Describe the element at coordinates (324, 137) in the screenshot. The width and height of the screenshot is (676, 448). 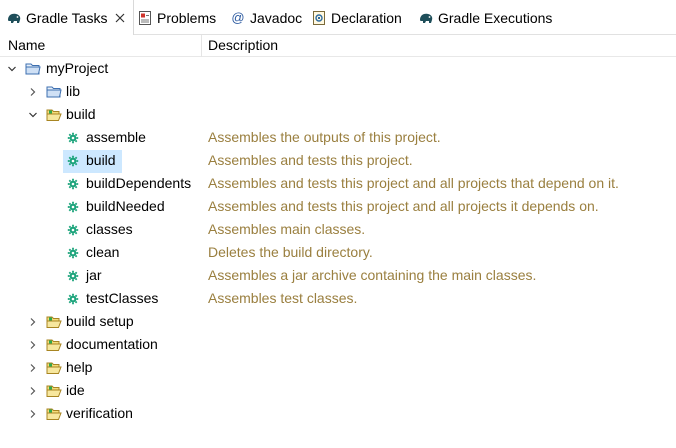
I see `task-description: Assembles the outputs of this project.` at that location.